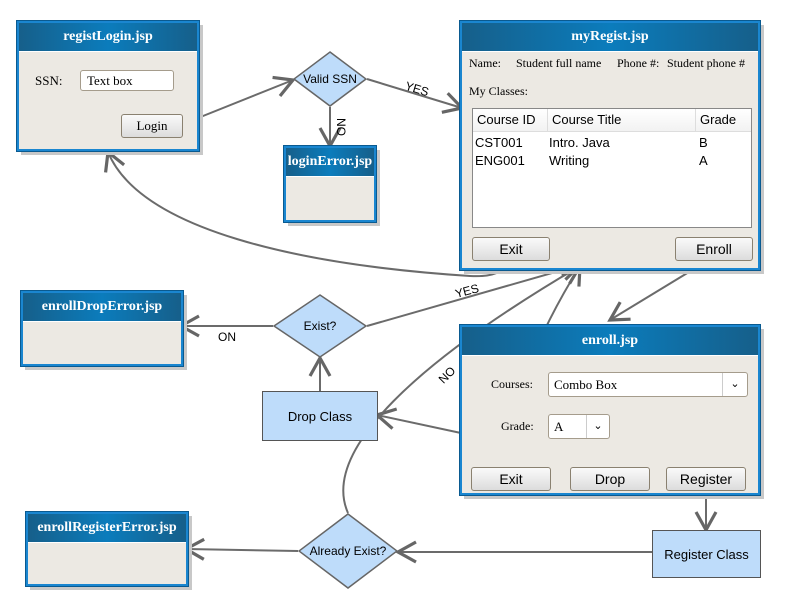 This screenshot has height=600, width=800. Describe the element at coordinates (510, 120) in the screenshot. I see `column-header: Course ID` at that location.